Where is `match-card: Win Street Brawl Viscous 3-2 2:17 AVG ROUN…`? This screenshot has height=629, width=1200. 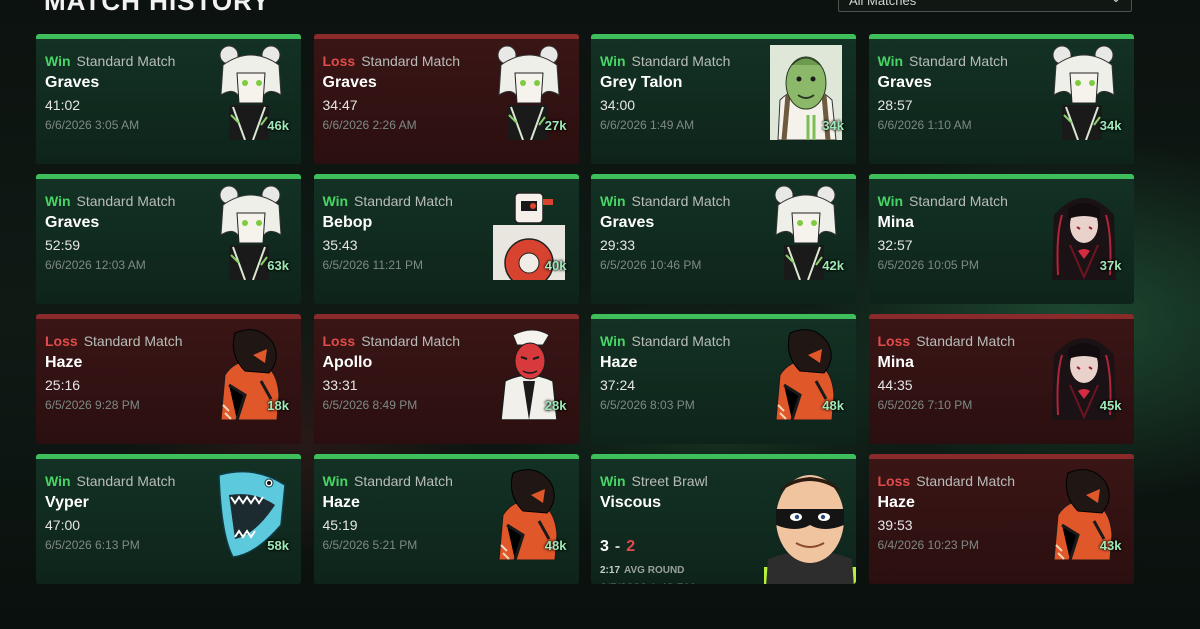
match-card: Win Street Brawl Viscous 3-2 2:17 AVG ROUN… is located at coordinates (723, 519).